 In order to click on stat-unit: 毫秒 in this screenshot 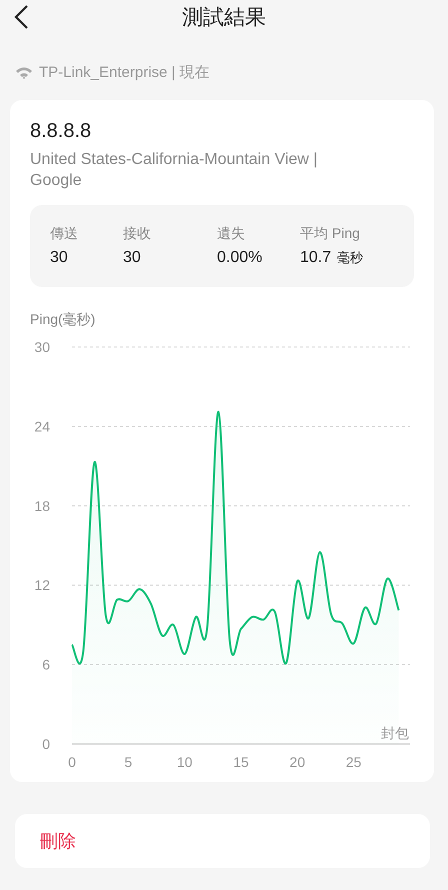, I will do `click(350, 258)`.